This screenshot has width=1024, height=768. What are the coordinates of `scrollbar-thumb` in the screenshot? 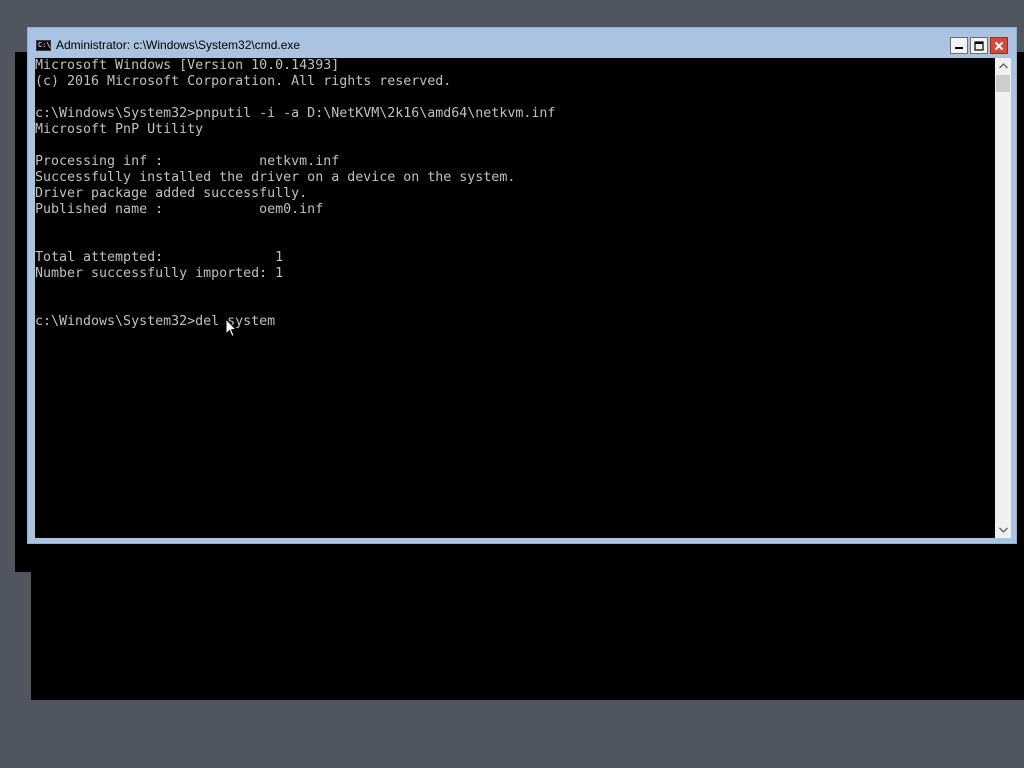 It's located at (1003, 83).